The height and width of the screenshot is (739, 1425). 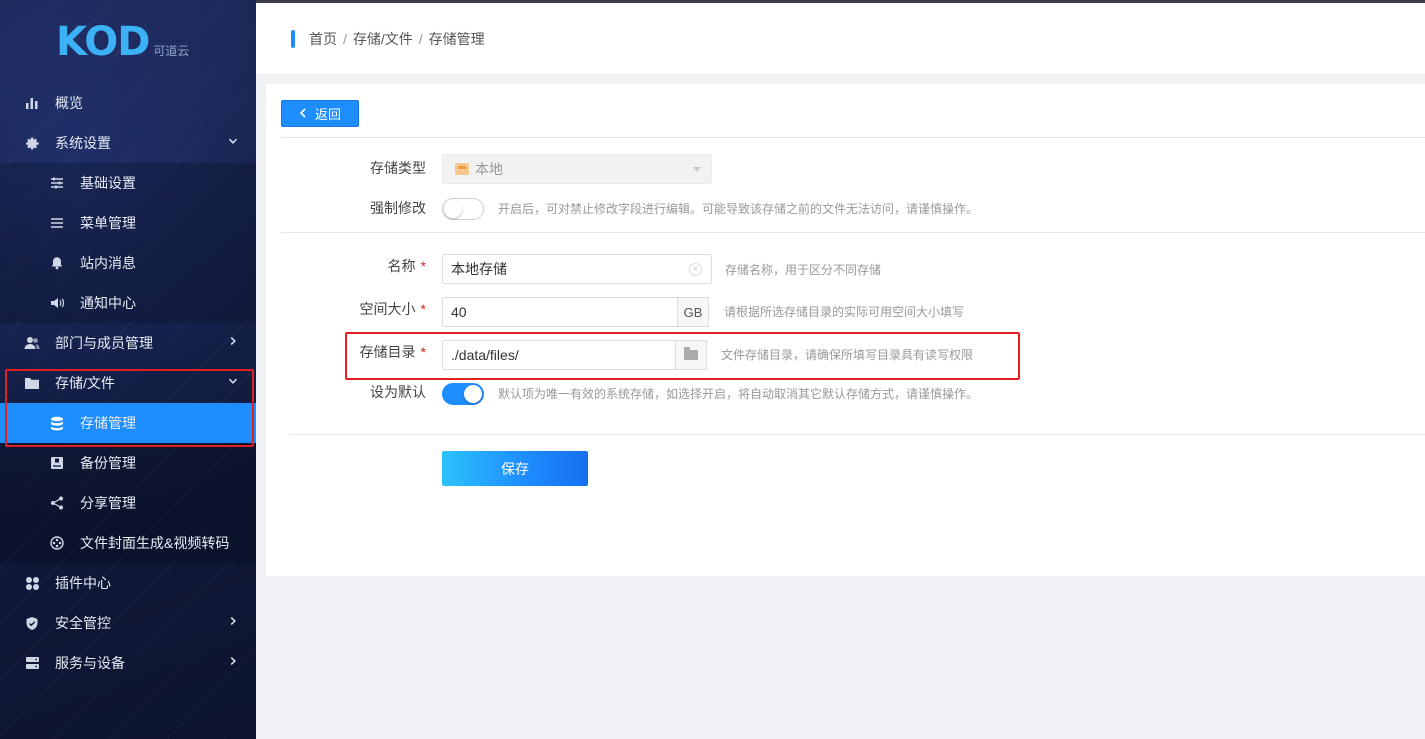 What do you see at coordinates (695, 269) in the screenshot?
I see `clear-icon: ×` at bounding box center [695, 269].